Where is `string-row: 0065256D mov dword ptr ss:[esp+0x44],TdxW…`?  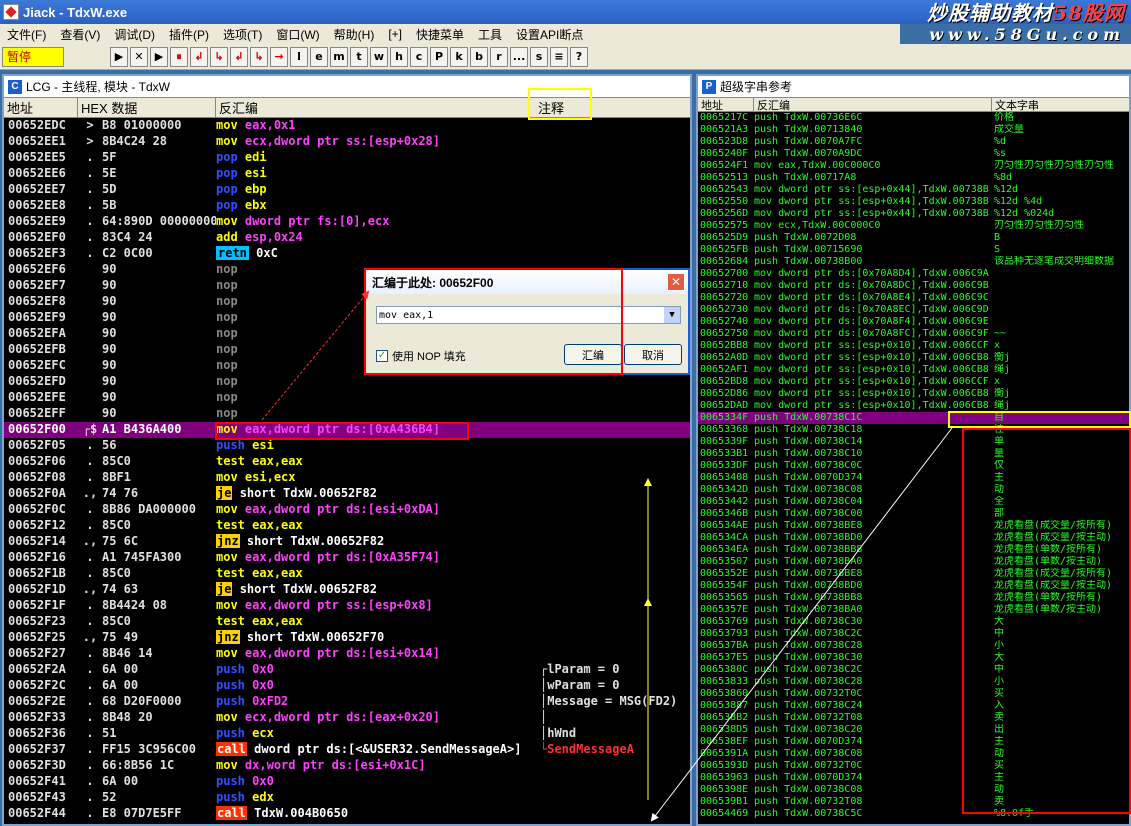
string-row: 0065256D mov dword ptr ss:[esp+0x44],TdxW… is located at coordinates (913, 214).